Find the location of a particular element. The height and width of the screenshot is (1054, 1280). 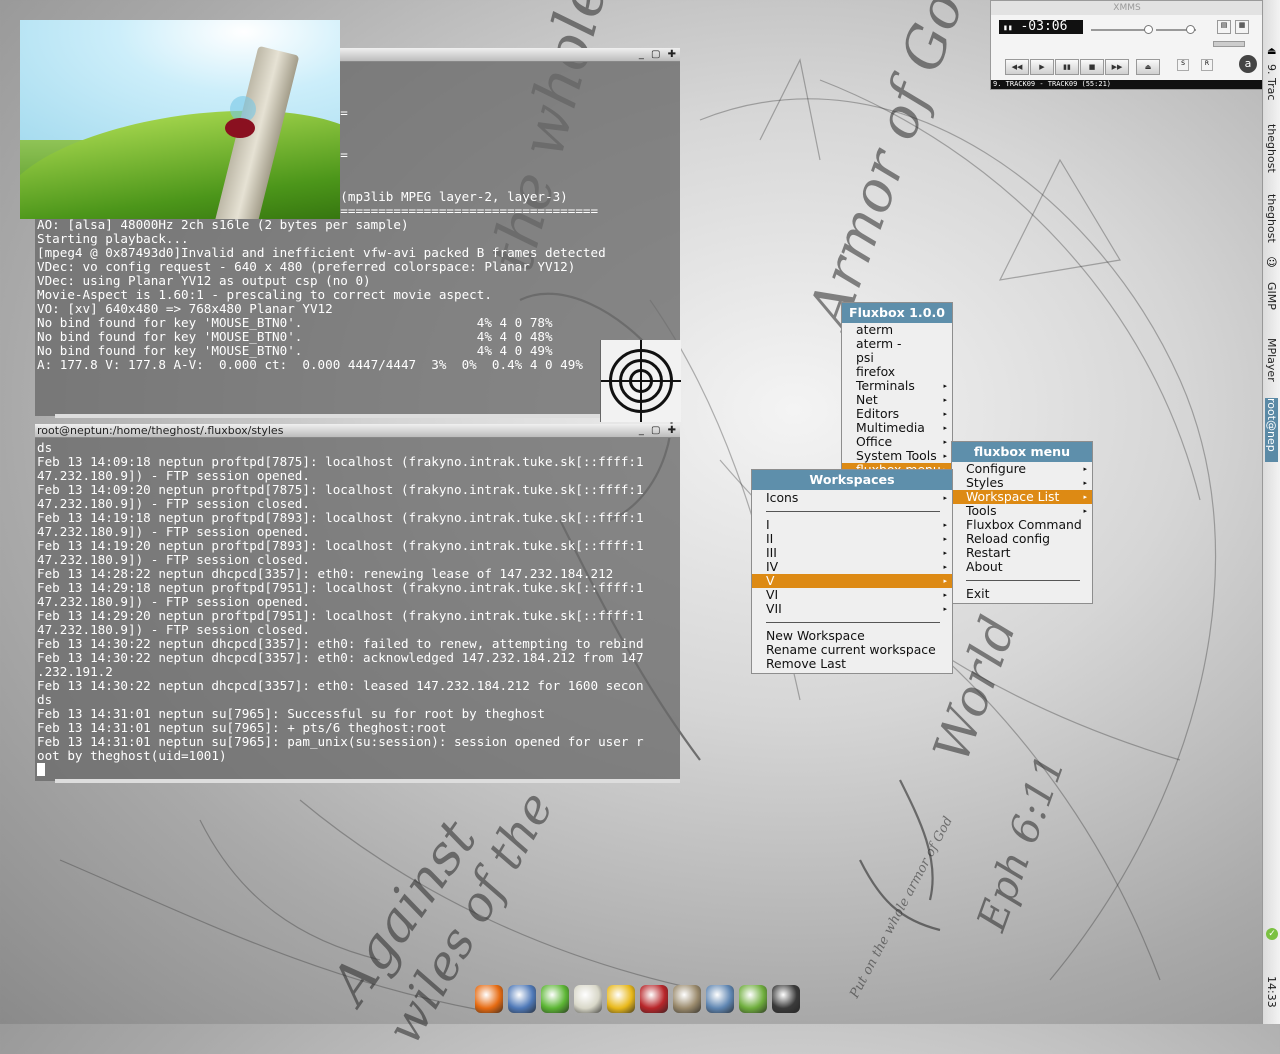

dictionary-icon is located at coordinates (654, 999).